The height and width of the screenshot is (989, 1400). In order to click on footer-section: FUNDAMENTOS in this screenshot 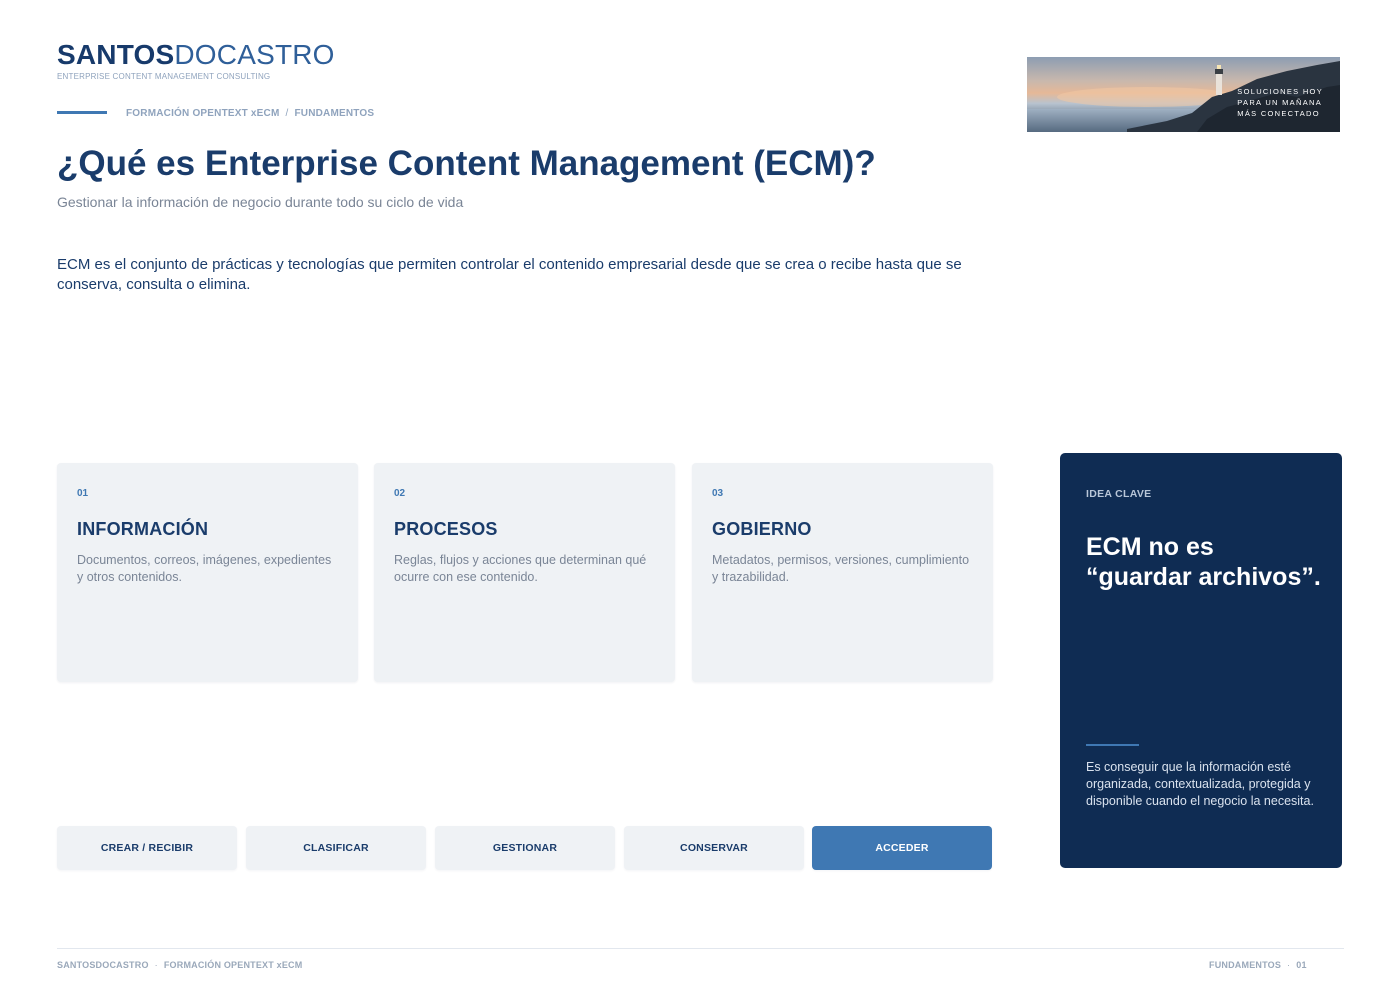, I will do `click(1245, 965)`.